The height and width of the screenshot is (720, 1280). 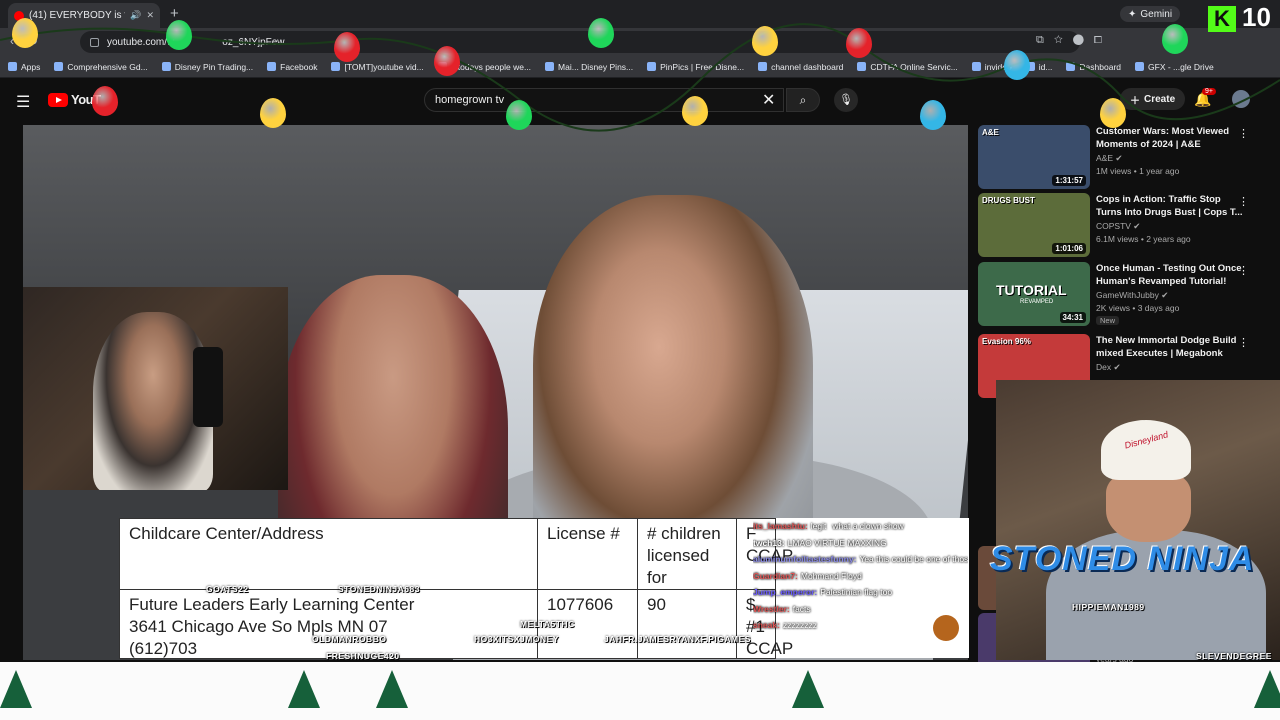 I want to click on video-thumbnail: DRUGS BUST 1:01:06, so click(x=1034, y=225).